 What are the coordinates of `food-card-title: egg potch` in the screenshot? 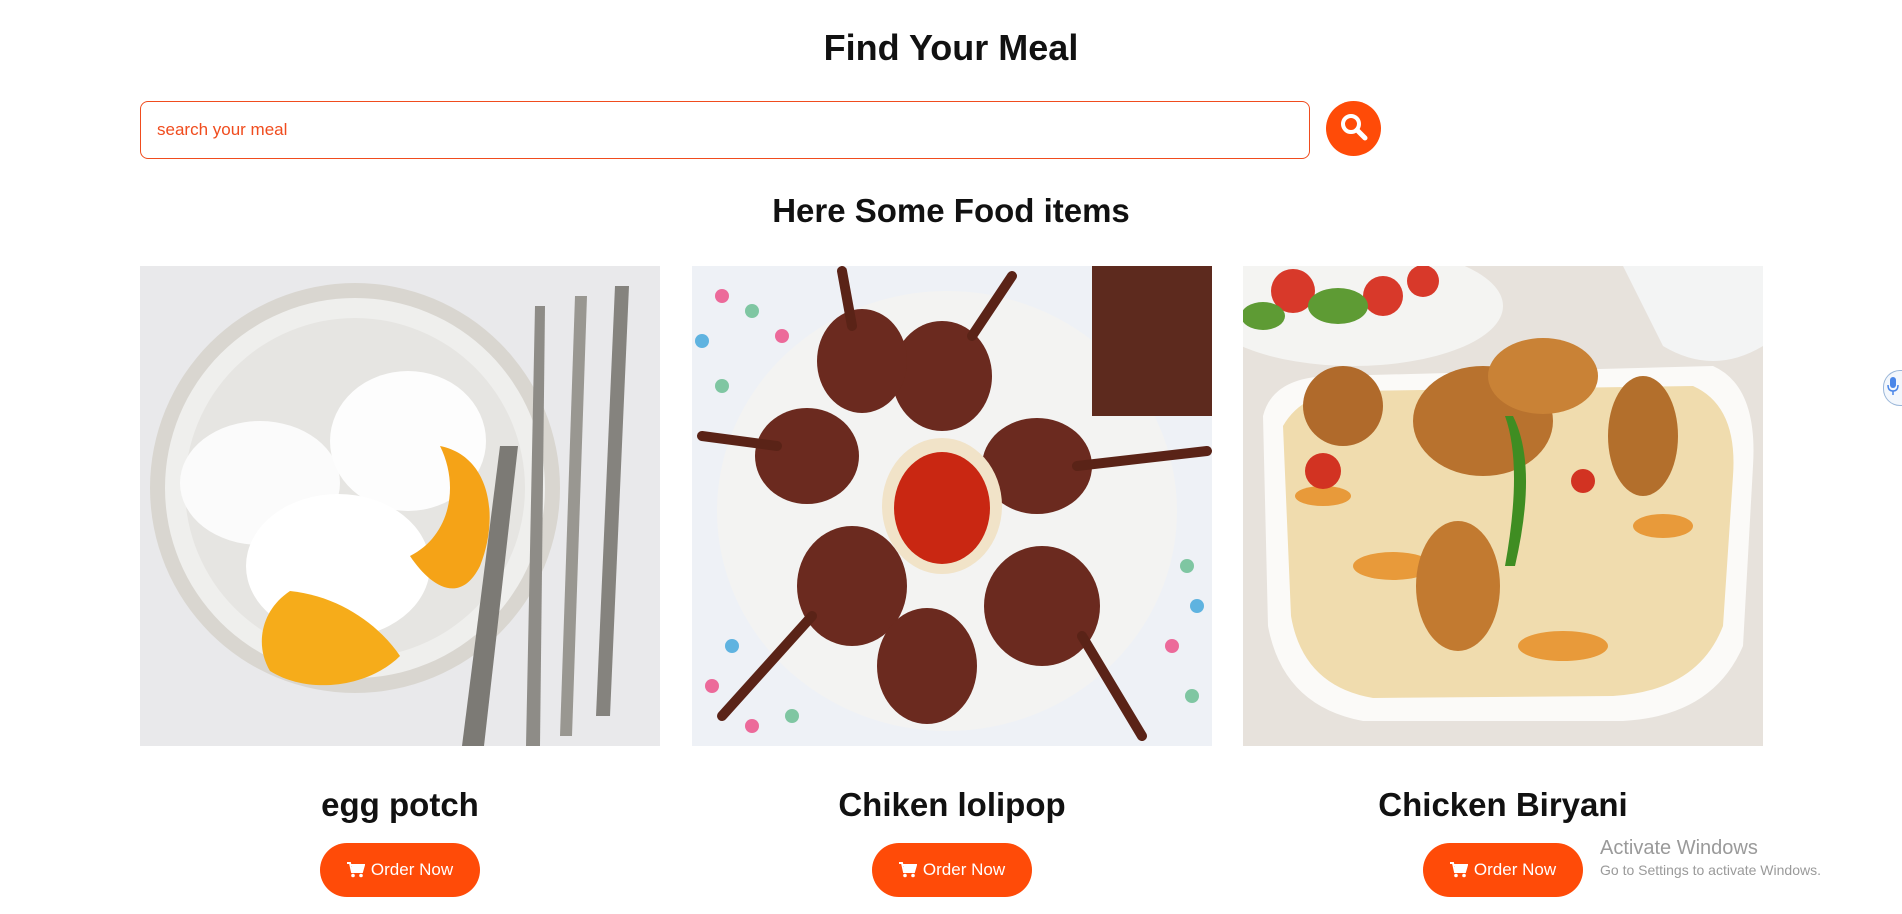 It's located at (400, 804).